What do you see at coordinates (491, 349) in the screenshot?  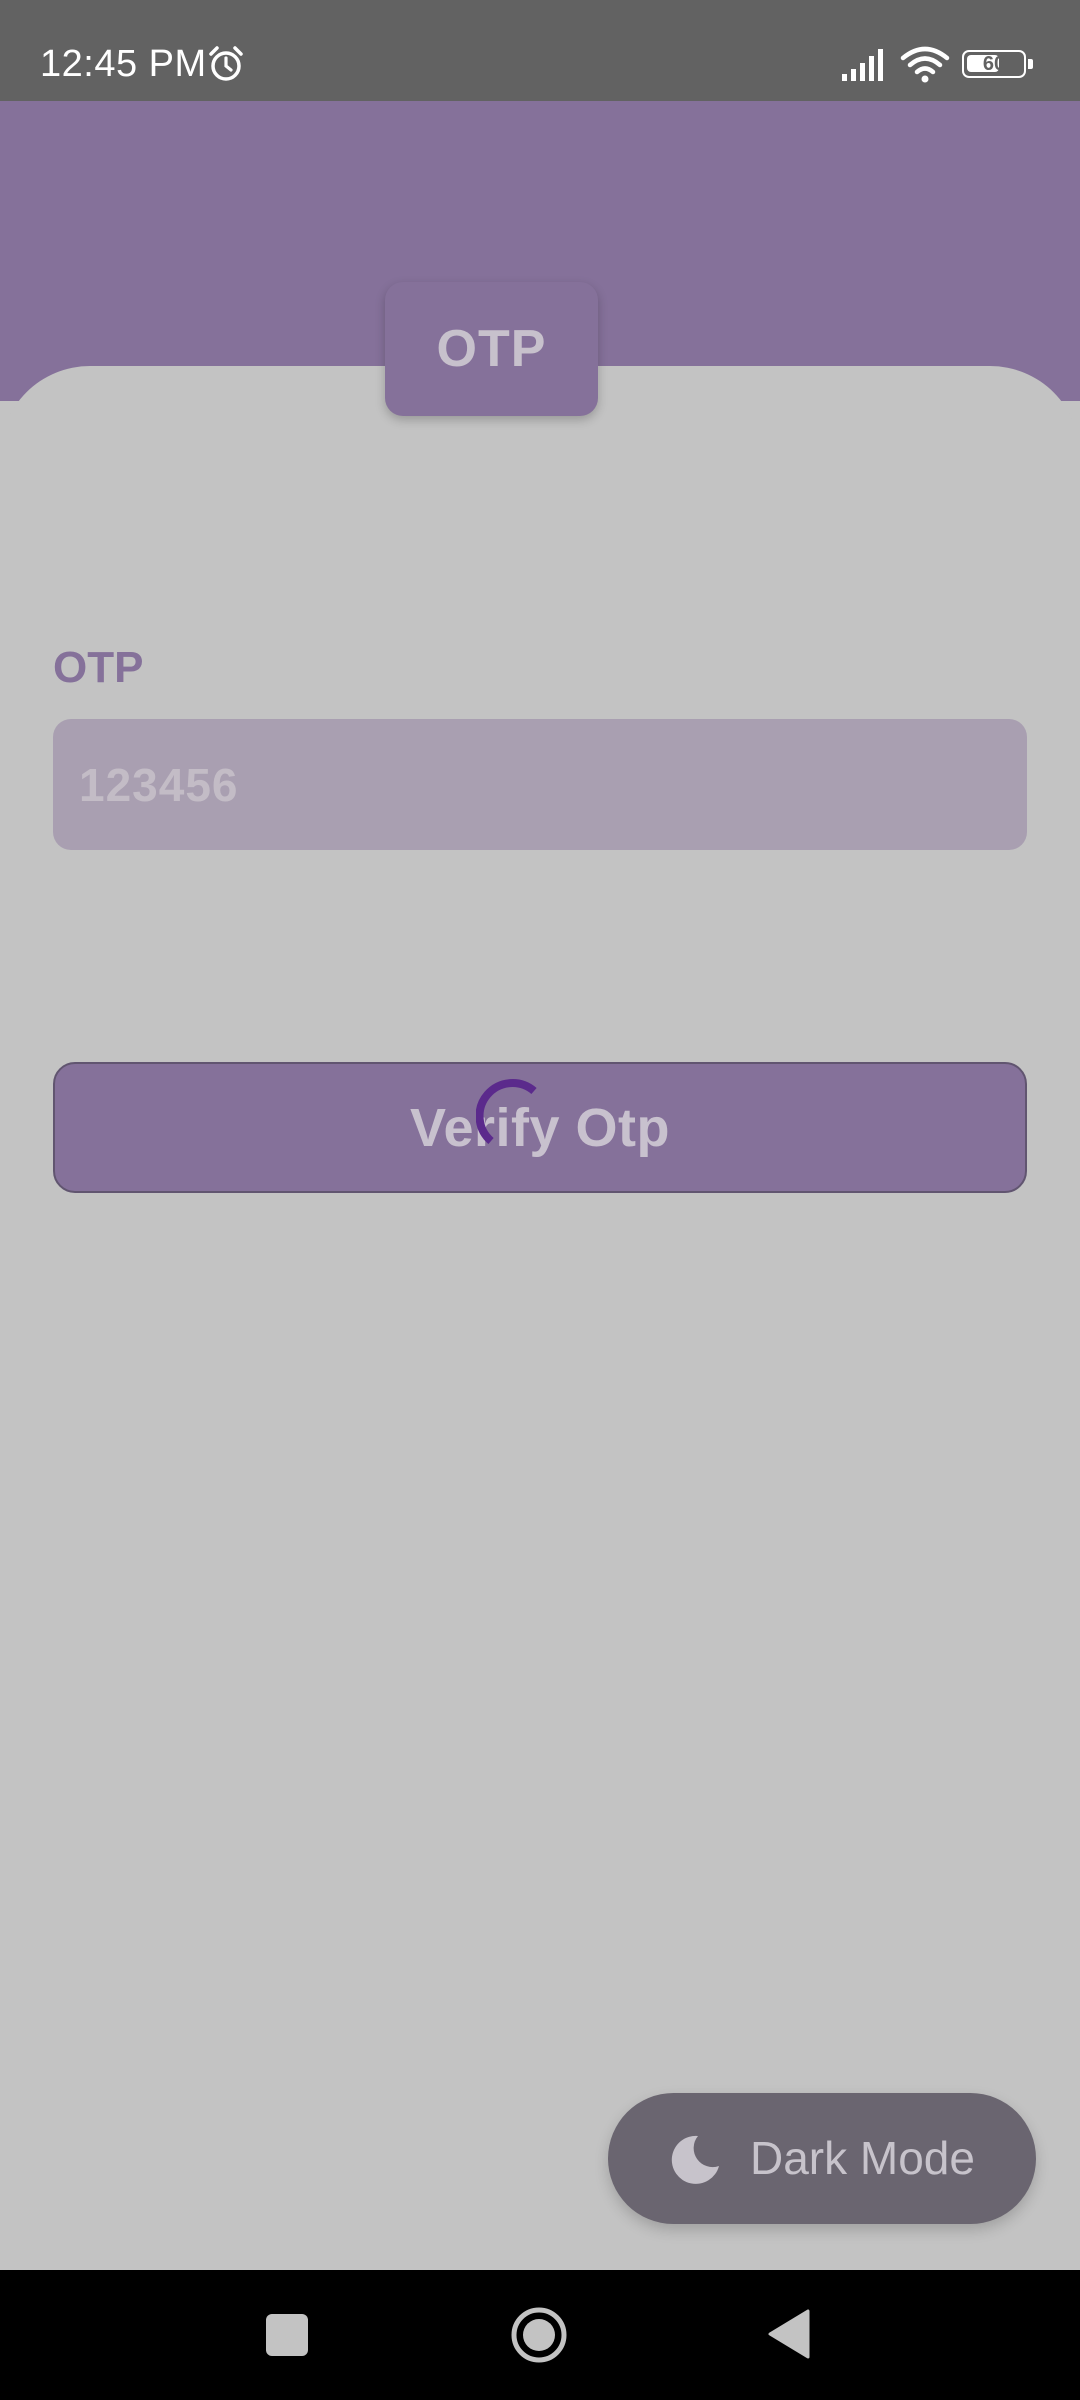 I see `page-title-badge: OTP` at bounding box center [491, 349].